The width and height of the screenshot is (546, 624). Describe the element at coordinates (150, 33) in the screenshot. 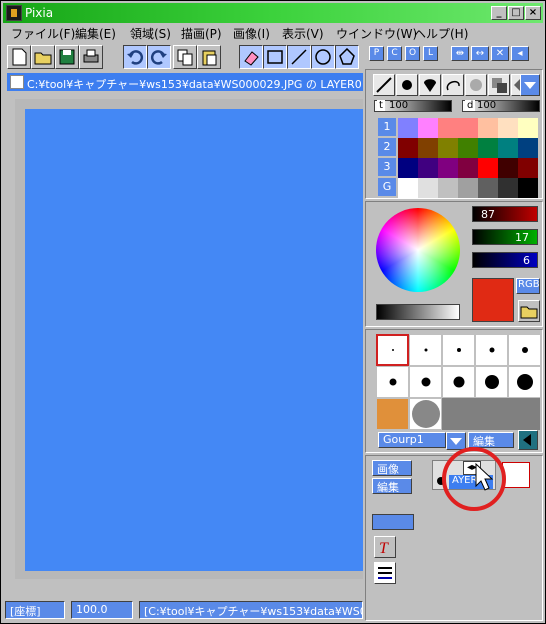

I see `menu-region: 領域(S)` at that location.